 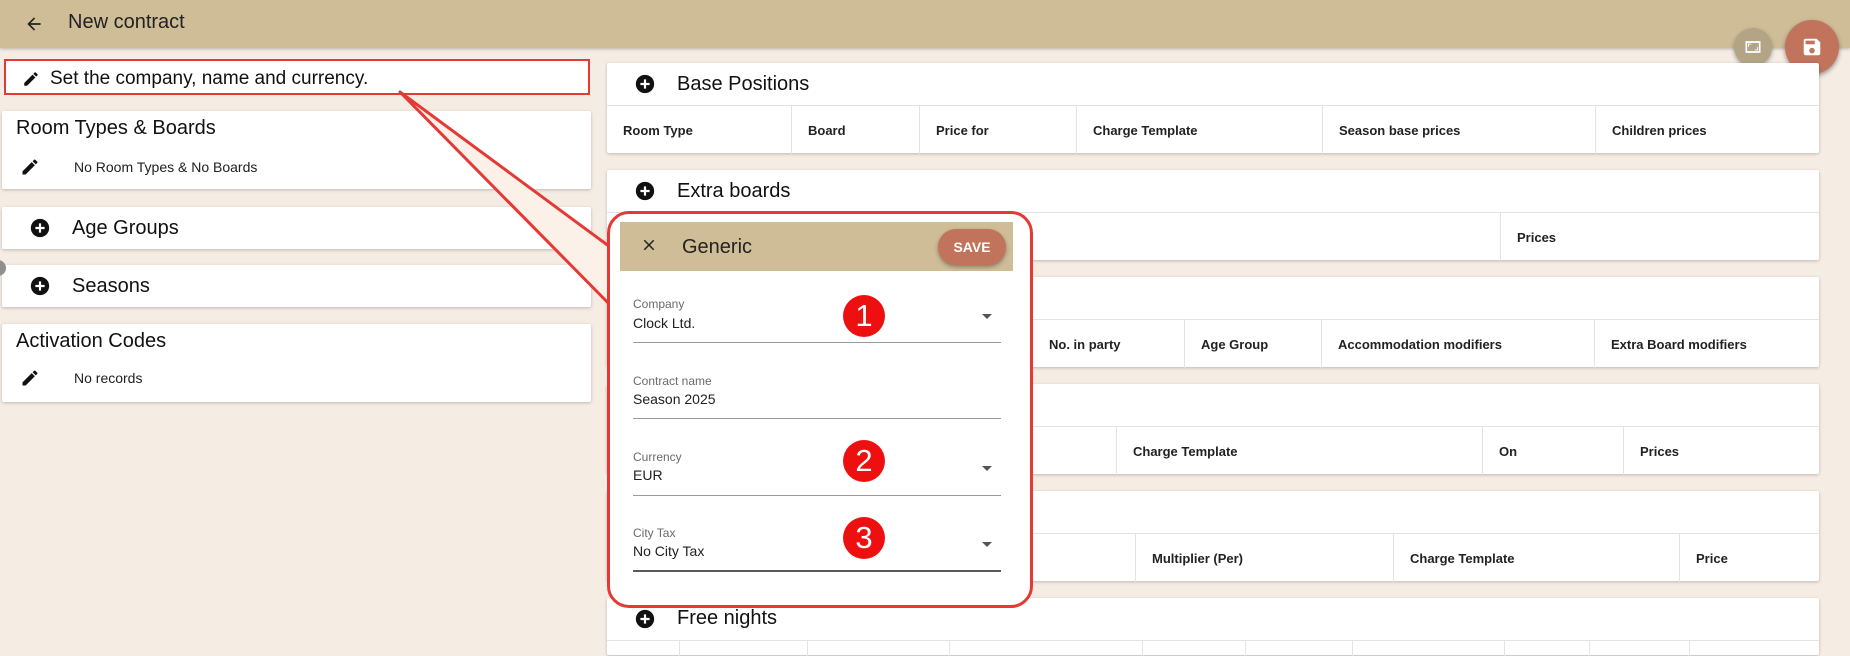 What do you see at coordinates (864, 538) in the screenshot?
I see `step-marker-3: 3` at bounding box center [864, 538].